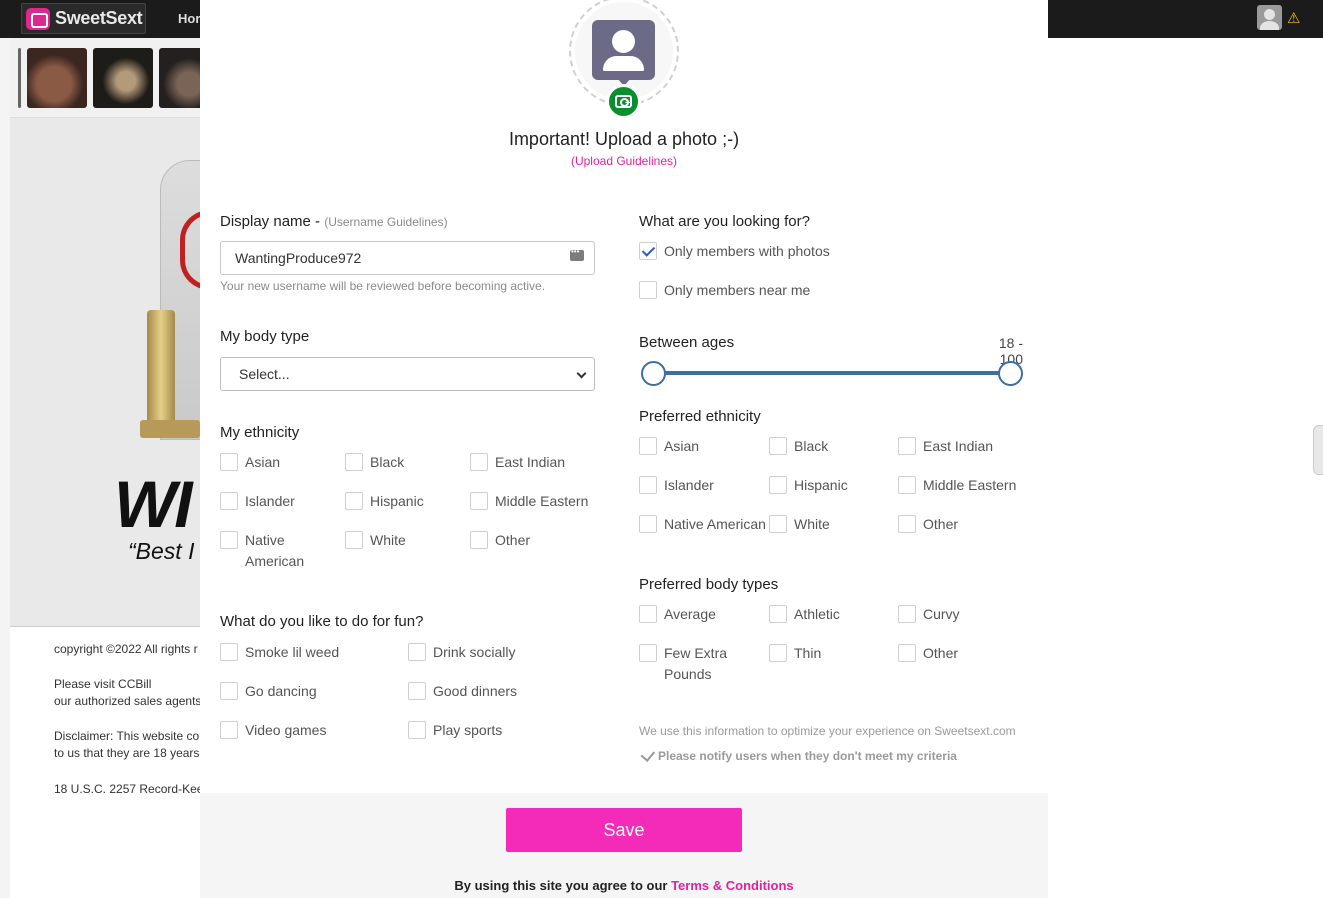 The image size is (1323, 898). What do you see at coordinates (86, 684) in the screenshot?
I see `footer-visit-text: Please visit` at bounding box center [86, 684].